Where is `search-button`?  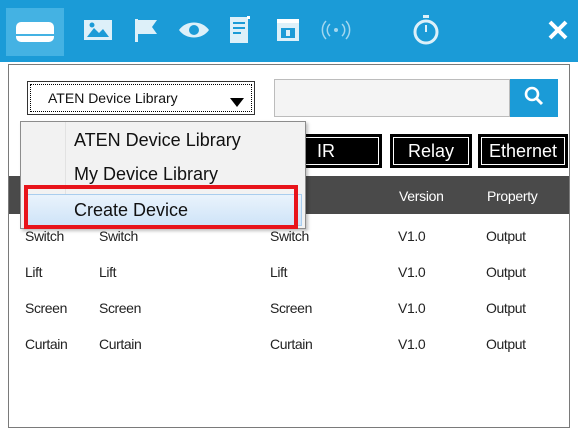 search-button is located at coordinates (534, 98).